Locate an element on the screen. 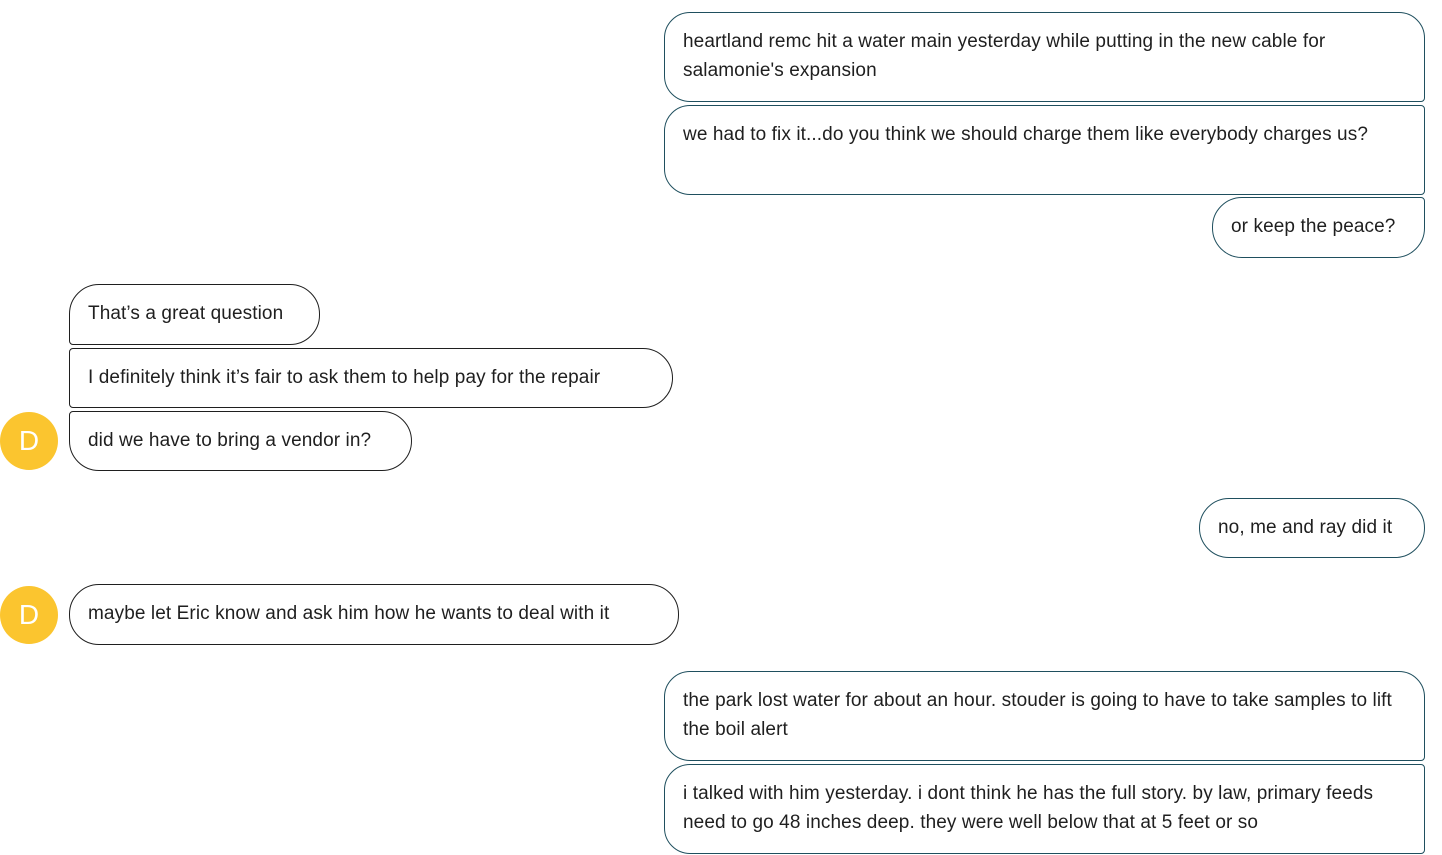  message-bubble-incoming: did we have to bring a vendor in? is located at coordinates (240, 441).